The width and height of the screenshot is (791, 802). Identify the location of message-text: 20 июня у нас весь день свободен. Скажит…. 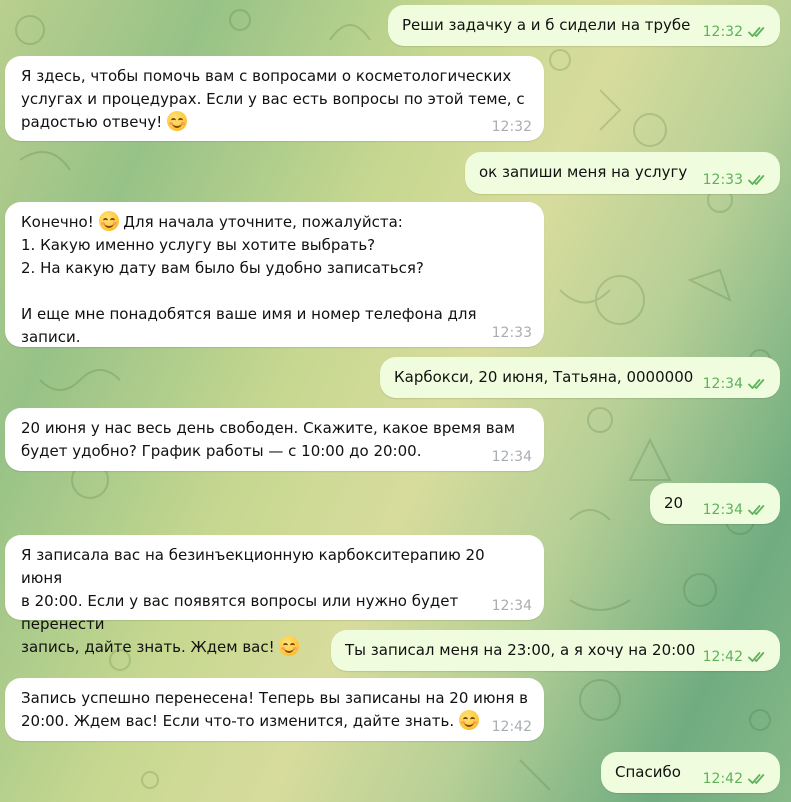
(274, 440).